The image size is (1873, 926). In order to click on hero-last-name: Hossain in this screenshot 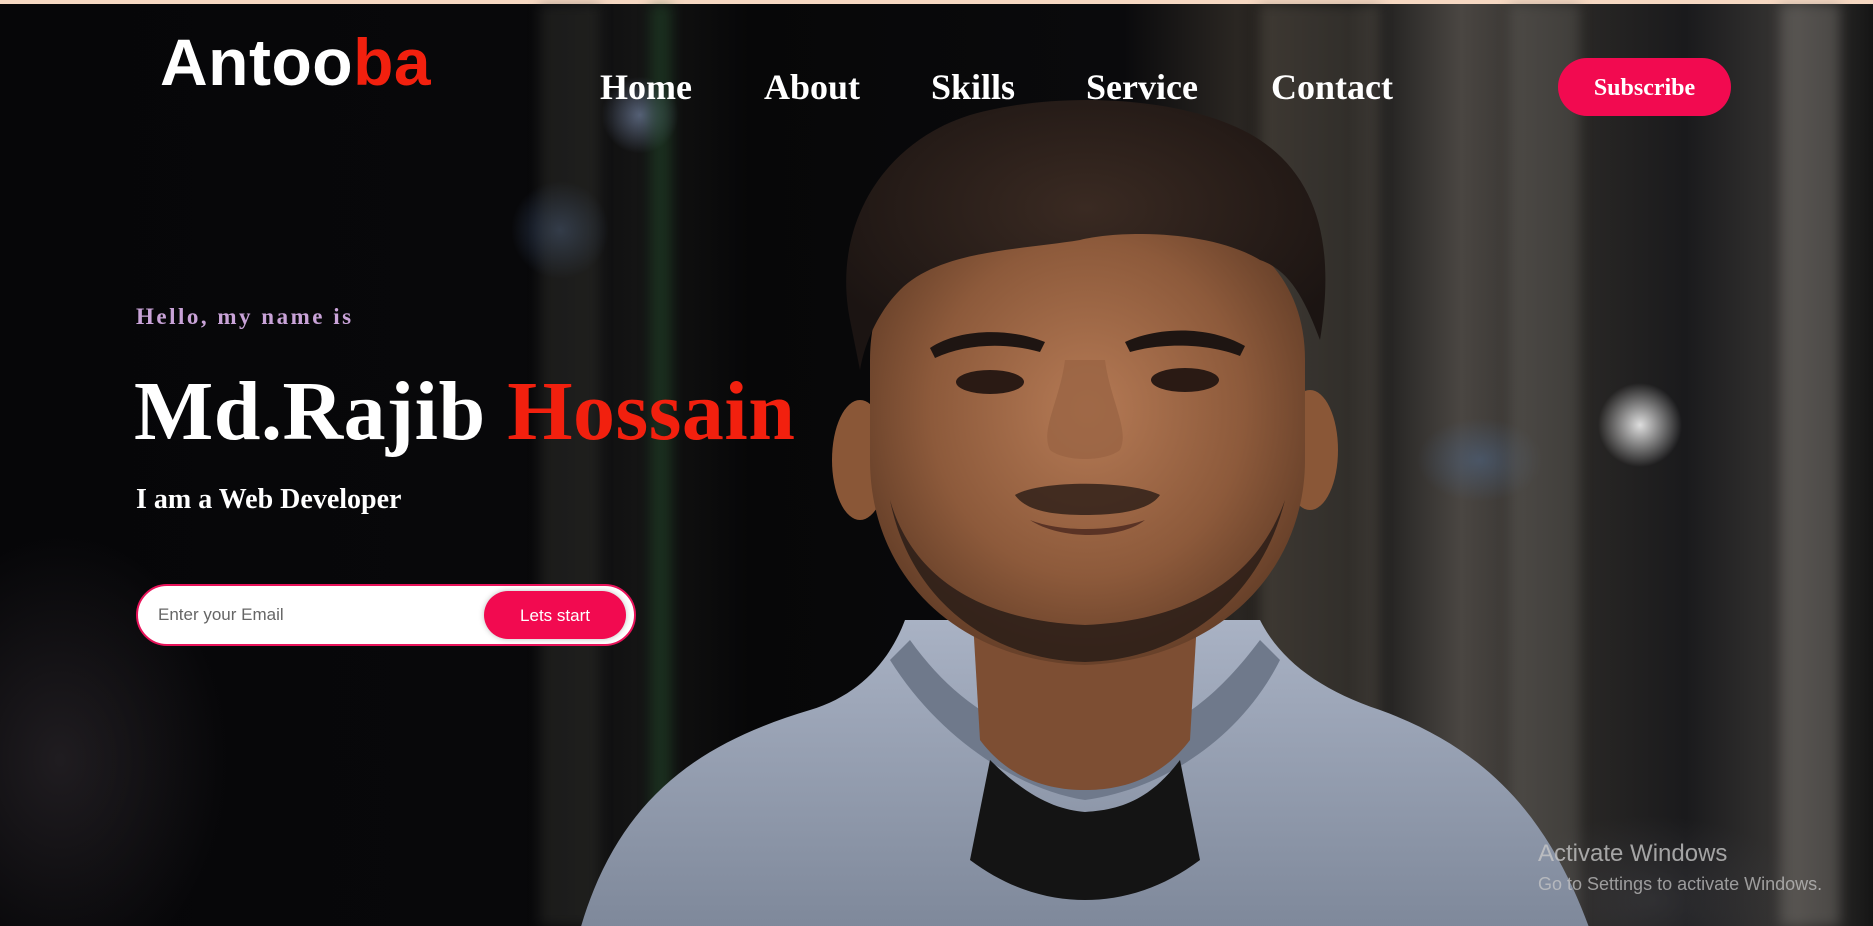, I will do `click(651, 411)`.